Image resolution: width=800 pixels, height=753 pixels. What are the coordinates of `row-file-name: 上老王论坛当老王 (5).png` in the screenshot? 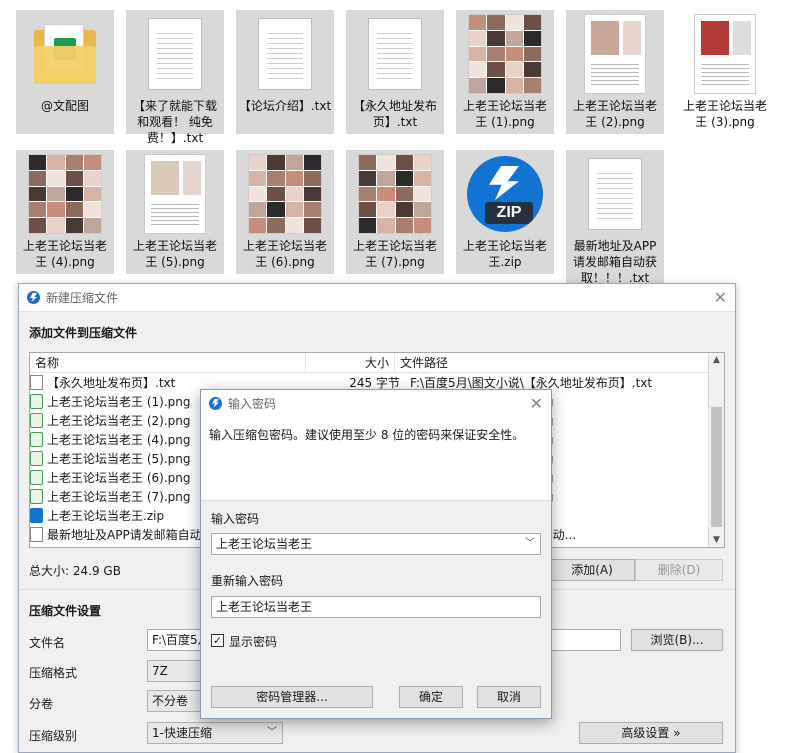 It's located at (119, 459).